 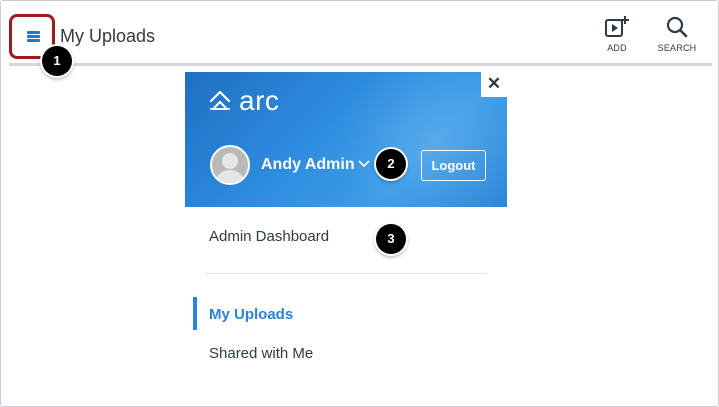 I want to click on search-label: SEARCH, so click(x=677, y=48).